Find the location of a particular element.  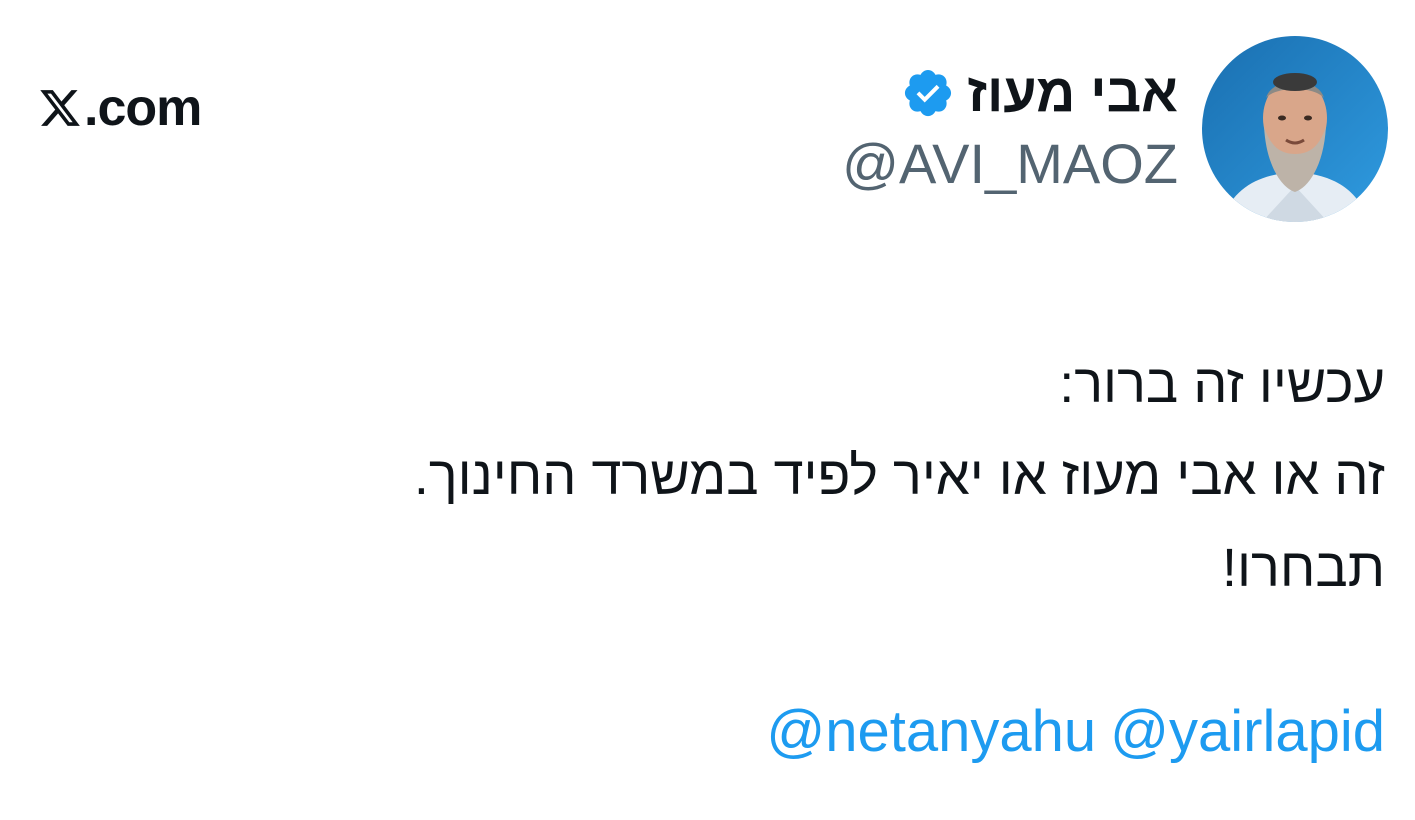

profile-photo is located at coordinates (1295, 129).